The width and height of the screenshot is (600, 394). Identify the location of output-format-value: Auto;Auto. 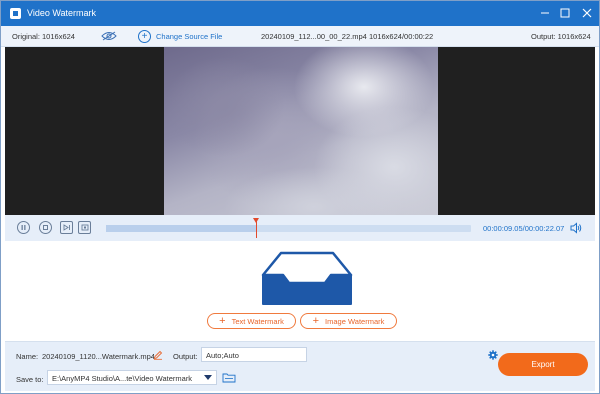
(222, 355).